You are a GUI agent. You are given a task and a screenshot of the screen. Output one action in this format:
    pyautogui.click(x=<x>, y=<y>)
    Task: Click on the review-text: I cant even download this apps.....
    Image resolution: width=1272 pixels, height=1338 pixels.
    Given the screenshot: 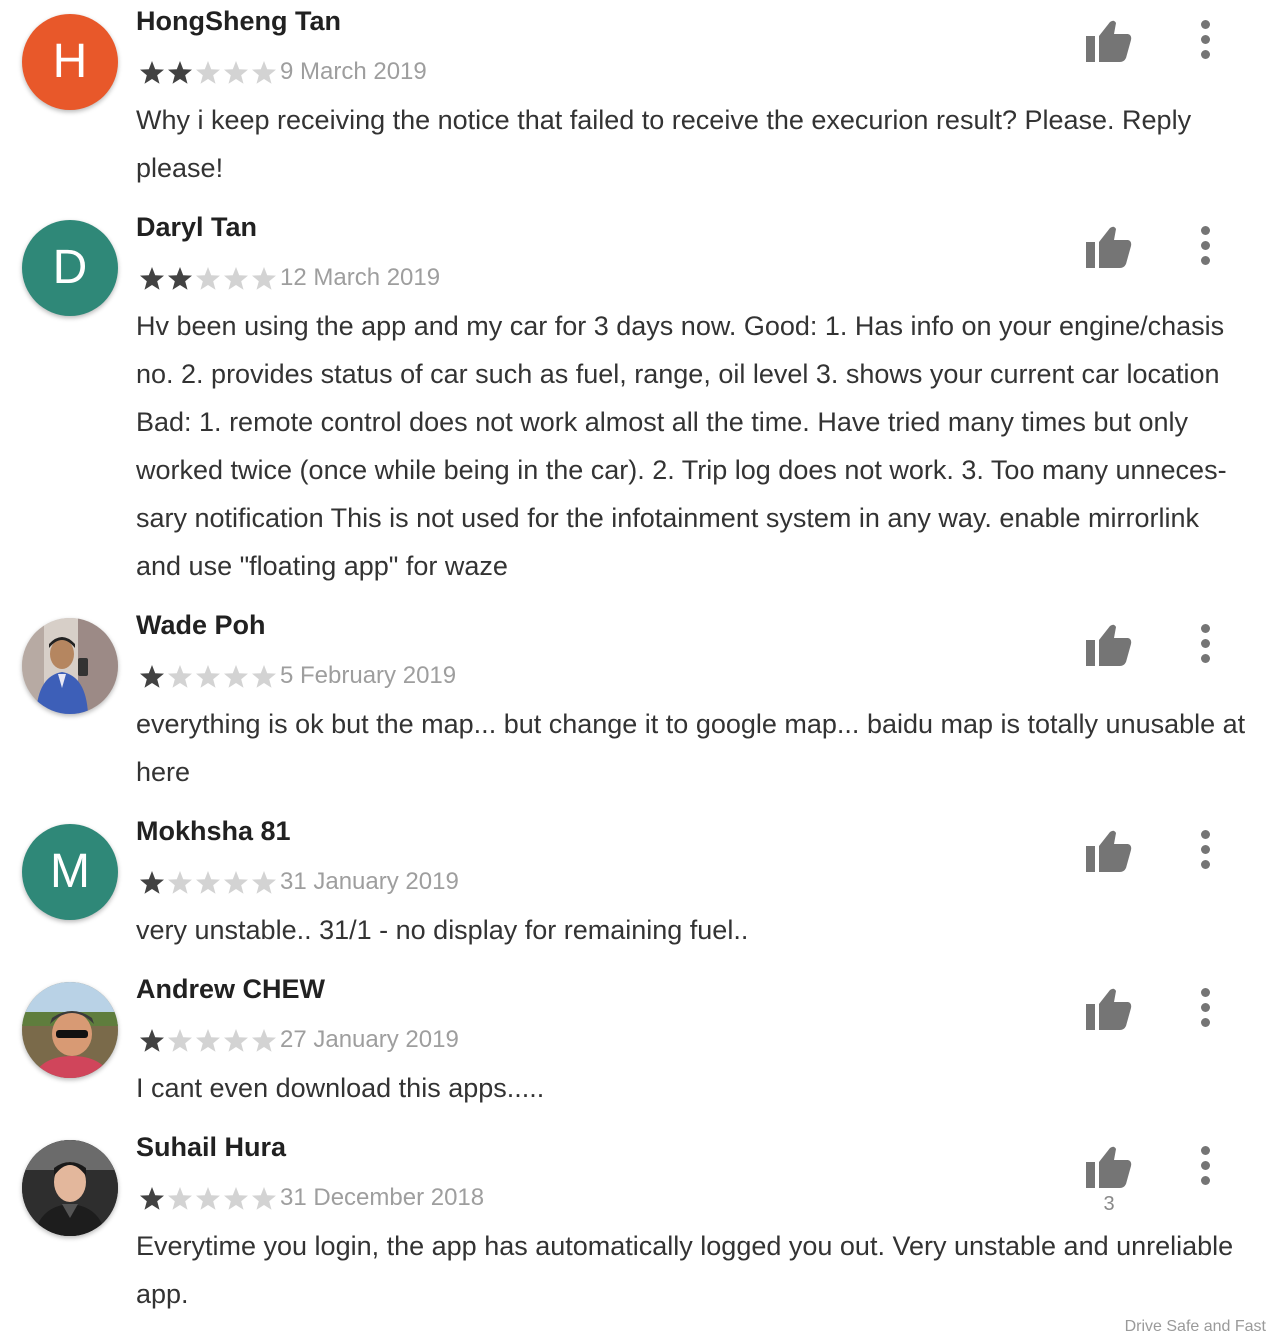 What is the action you would take?
    pyautogui.click(x=340, y=1088)
    